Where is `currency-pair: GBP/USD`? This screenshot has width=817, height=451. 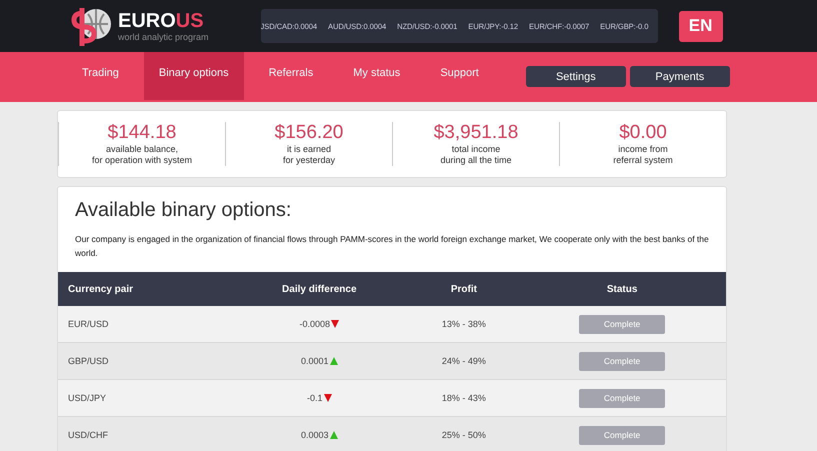
currency-pair: GBP/USD is located at coordinates (143, 361).